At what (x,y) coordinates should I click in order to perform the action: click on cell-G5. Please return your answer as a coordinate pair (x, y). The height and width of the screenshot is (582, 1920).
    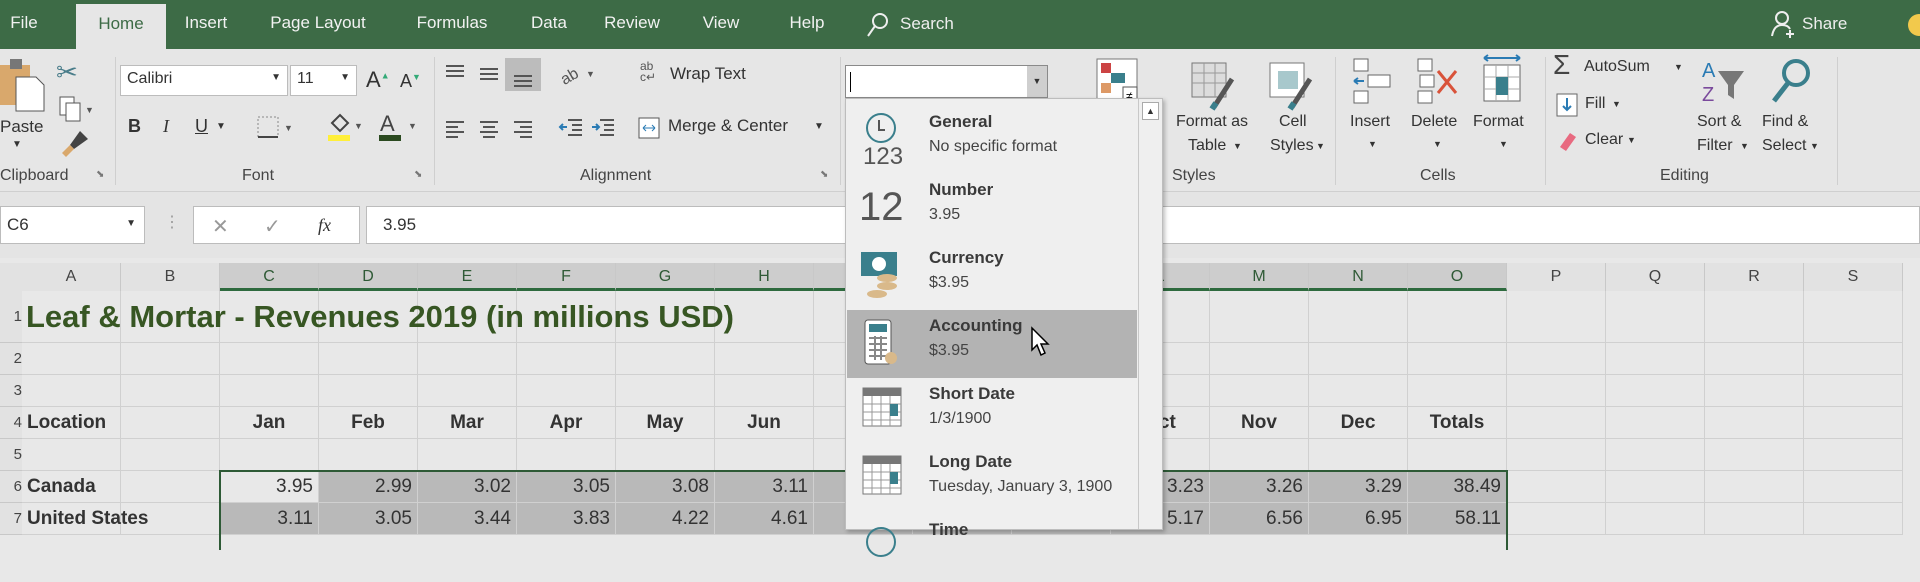
    Looking at the image, I should click on (665, 455).